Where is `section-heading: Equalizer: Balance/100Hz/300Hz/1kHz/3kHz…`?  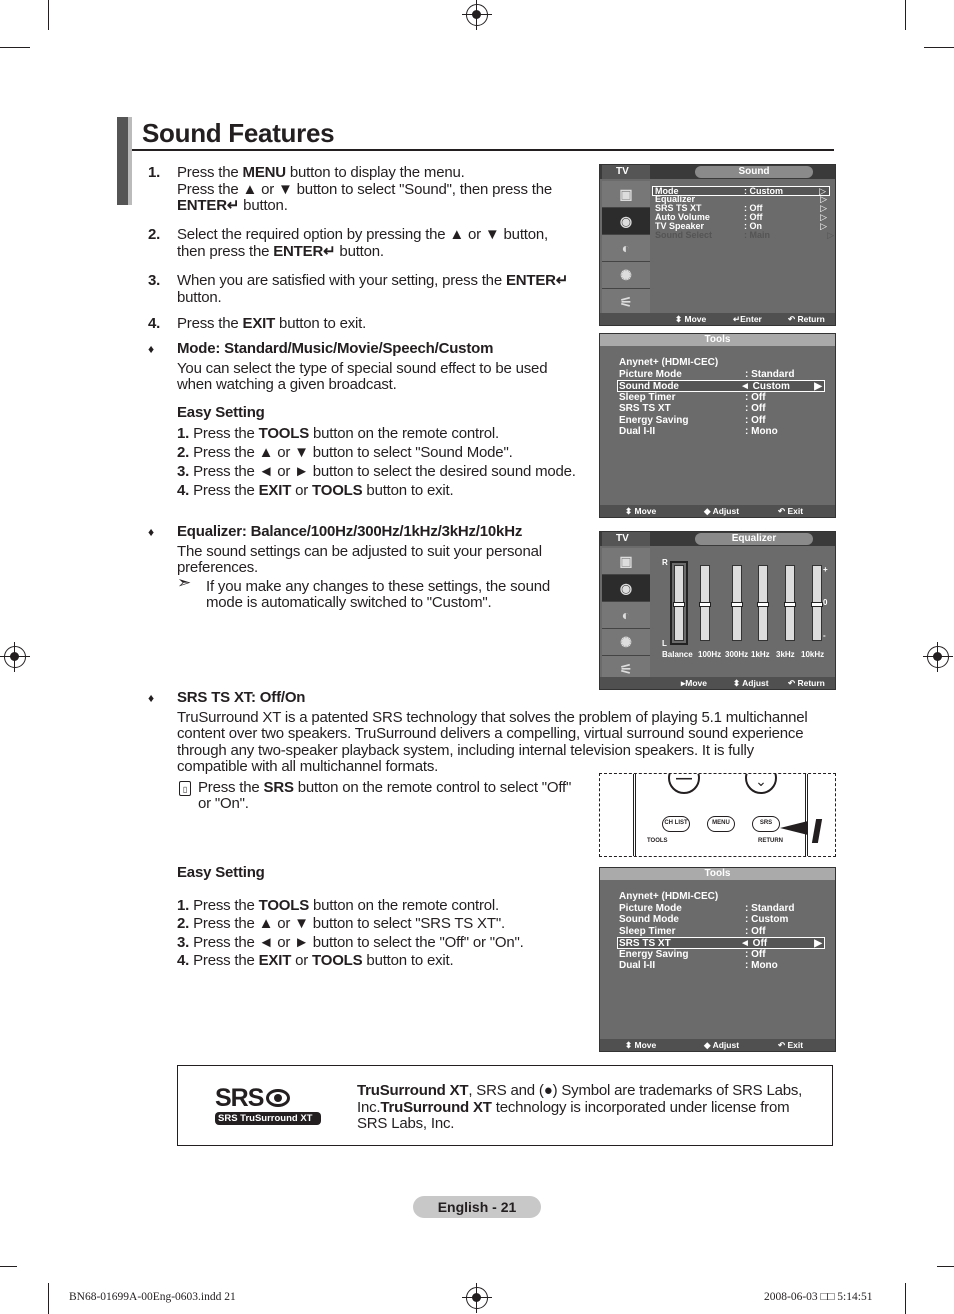
section-heading: Equalizer: Balance/100Hz/300Hz/1kHz/3kHz… is located at coordinates (350, 531).